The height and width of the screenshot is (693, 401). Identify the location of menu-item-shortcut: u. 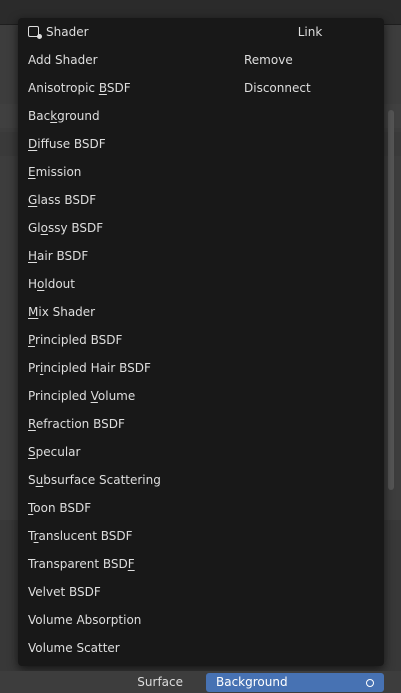
(39, 480).